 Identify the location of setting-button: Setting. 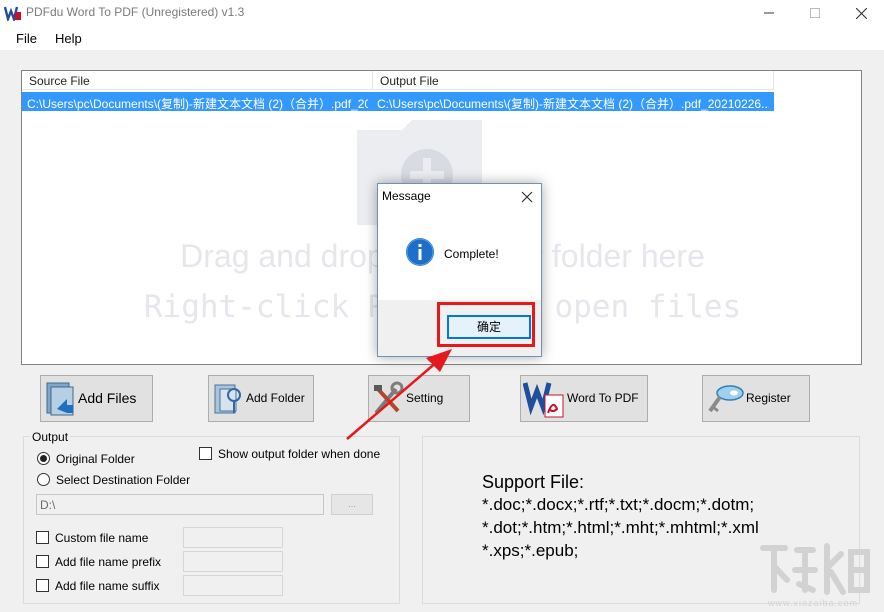
(419, 398).